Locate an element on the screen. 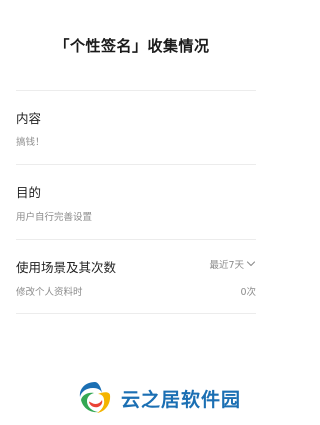 The height and width of the screenshot is (425, 320). period-dropdown: 最近7天 is located at coordinates (232, 264).